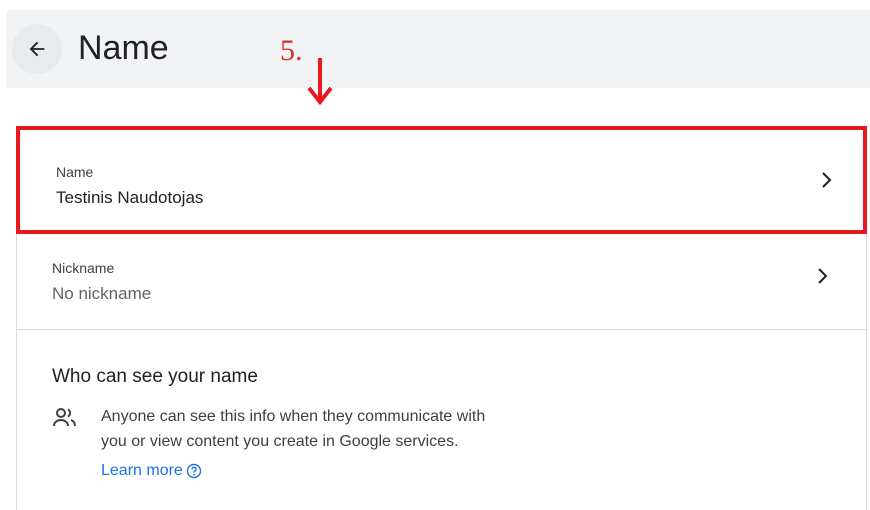  What do you see at coordinates (83, 268) in the screenshot?
I see `nickname-label: Nickname` at bounding box center [83, 268].